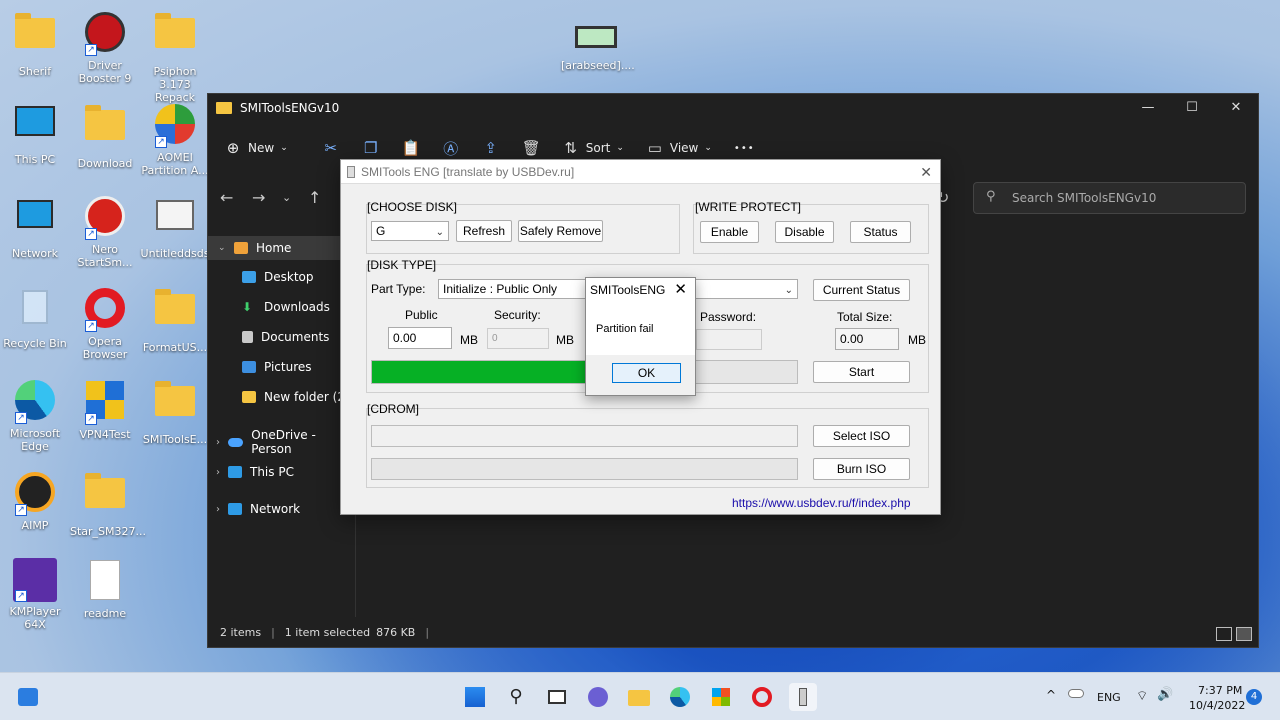 This screenshot has height=720, width=1280. Describe the element at coordinates (733, 108) in the screenshot. I see `explorer-titlebar: SMIToolsENGv10` at that location.